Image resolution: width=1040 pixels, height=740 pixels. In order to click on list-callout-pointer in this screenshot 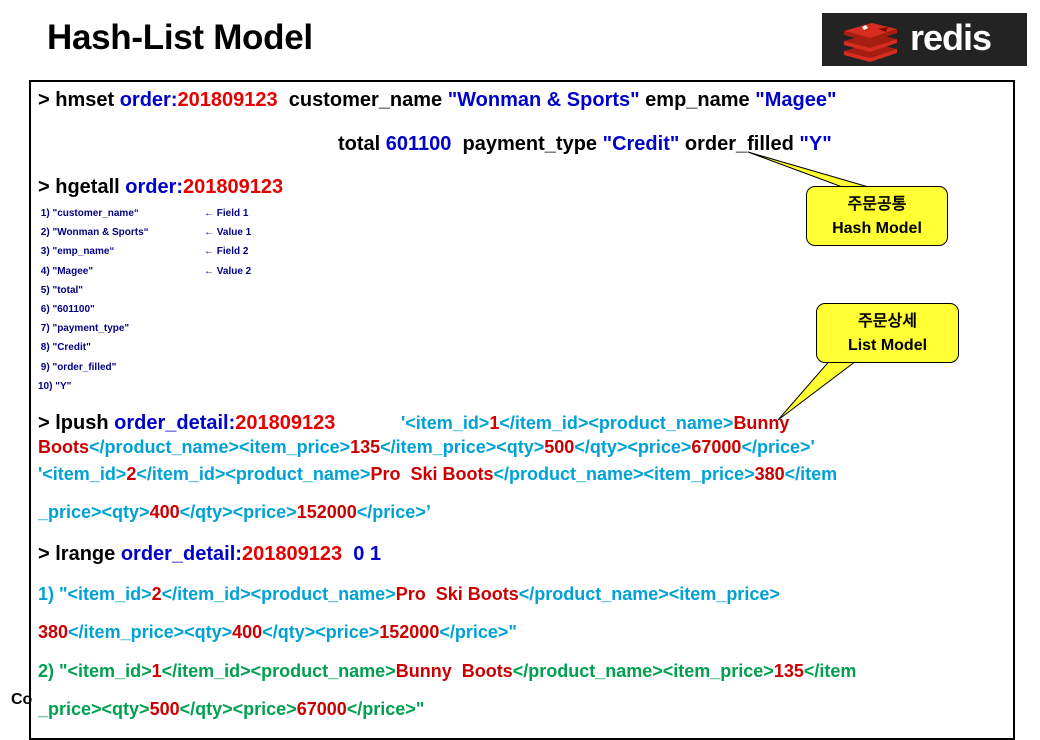, I will do `click(819, 389)`.